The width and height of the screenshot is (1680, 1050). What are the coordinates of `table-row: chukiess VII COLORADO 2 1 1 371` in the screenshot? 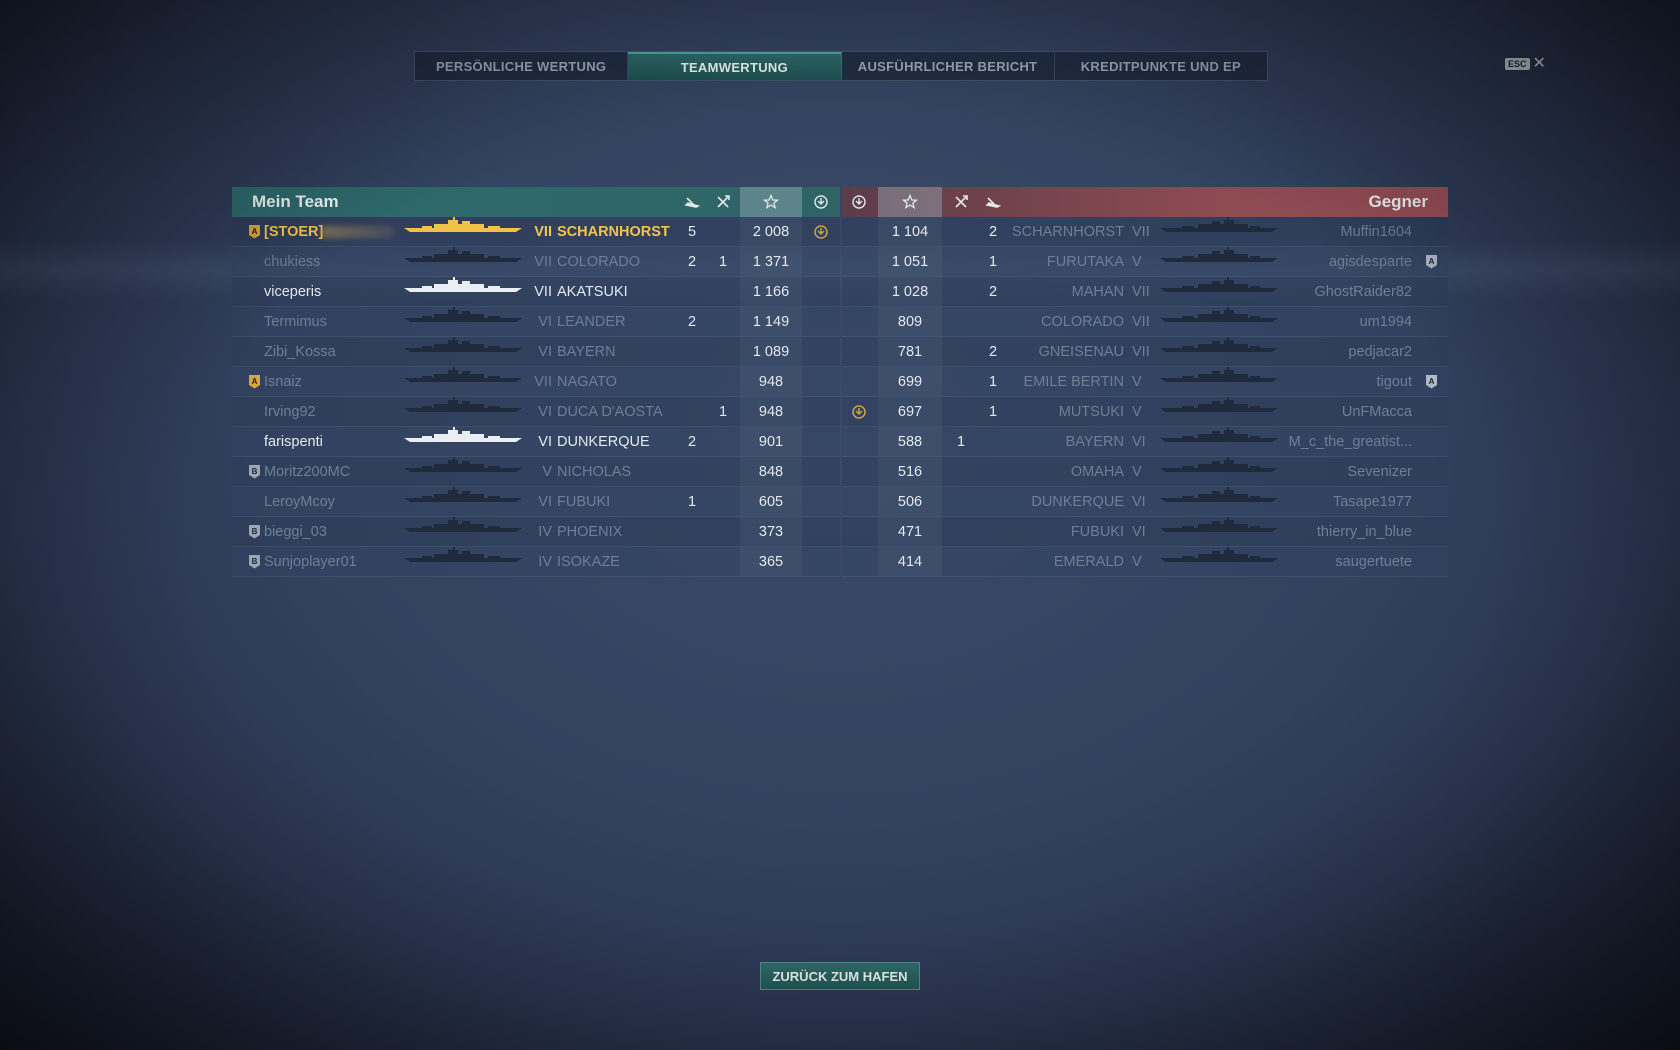 It's located at (536, 262).